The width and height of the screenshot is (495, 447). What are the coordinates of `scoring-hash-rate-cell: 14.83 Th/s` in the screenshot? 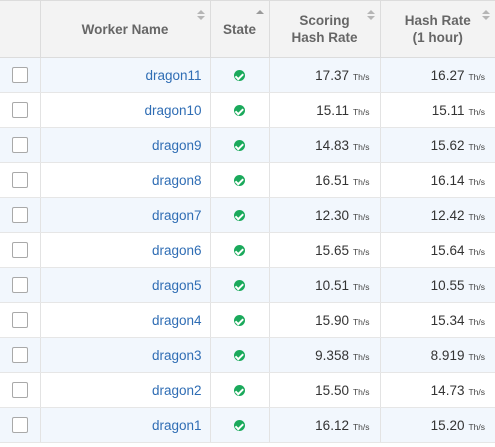 It's located at (325, 145).